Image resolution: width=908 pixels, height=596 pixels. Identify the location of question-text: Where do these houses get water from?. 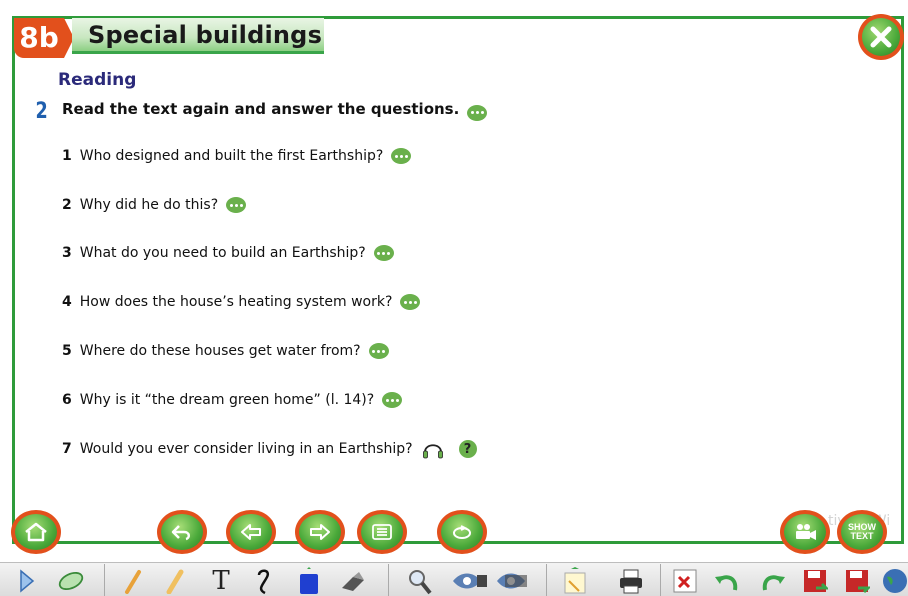
(220, 351).